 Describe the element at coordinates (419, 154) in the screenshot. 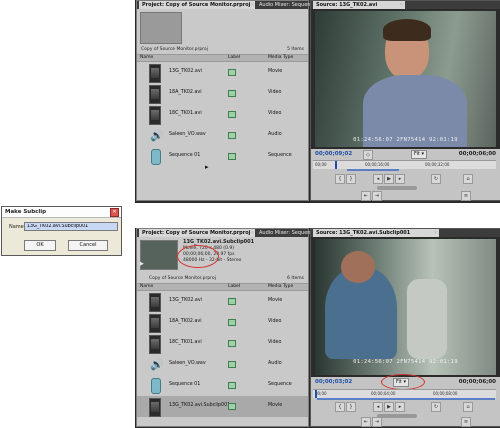

I see `fit-dropdown: Fit ▾` at that location.